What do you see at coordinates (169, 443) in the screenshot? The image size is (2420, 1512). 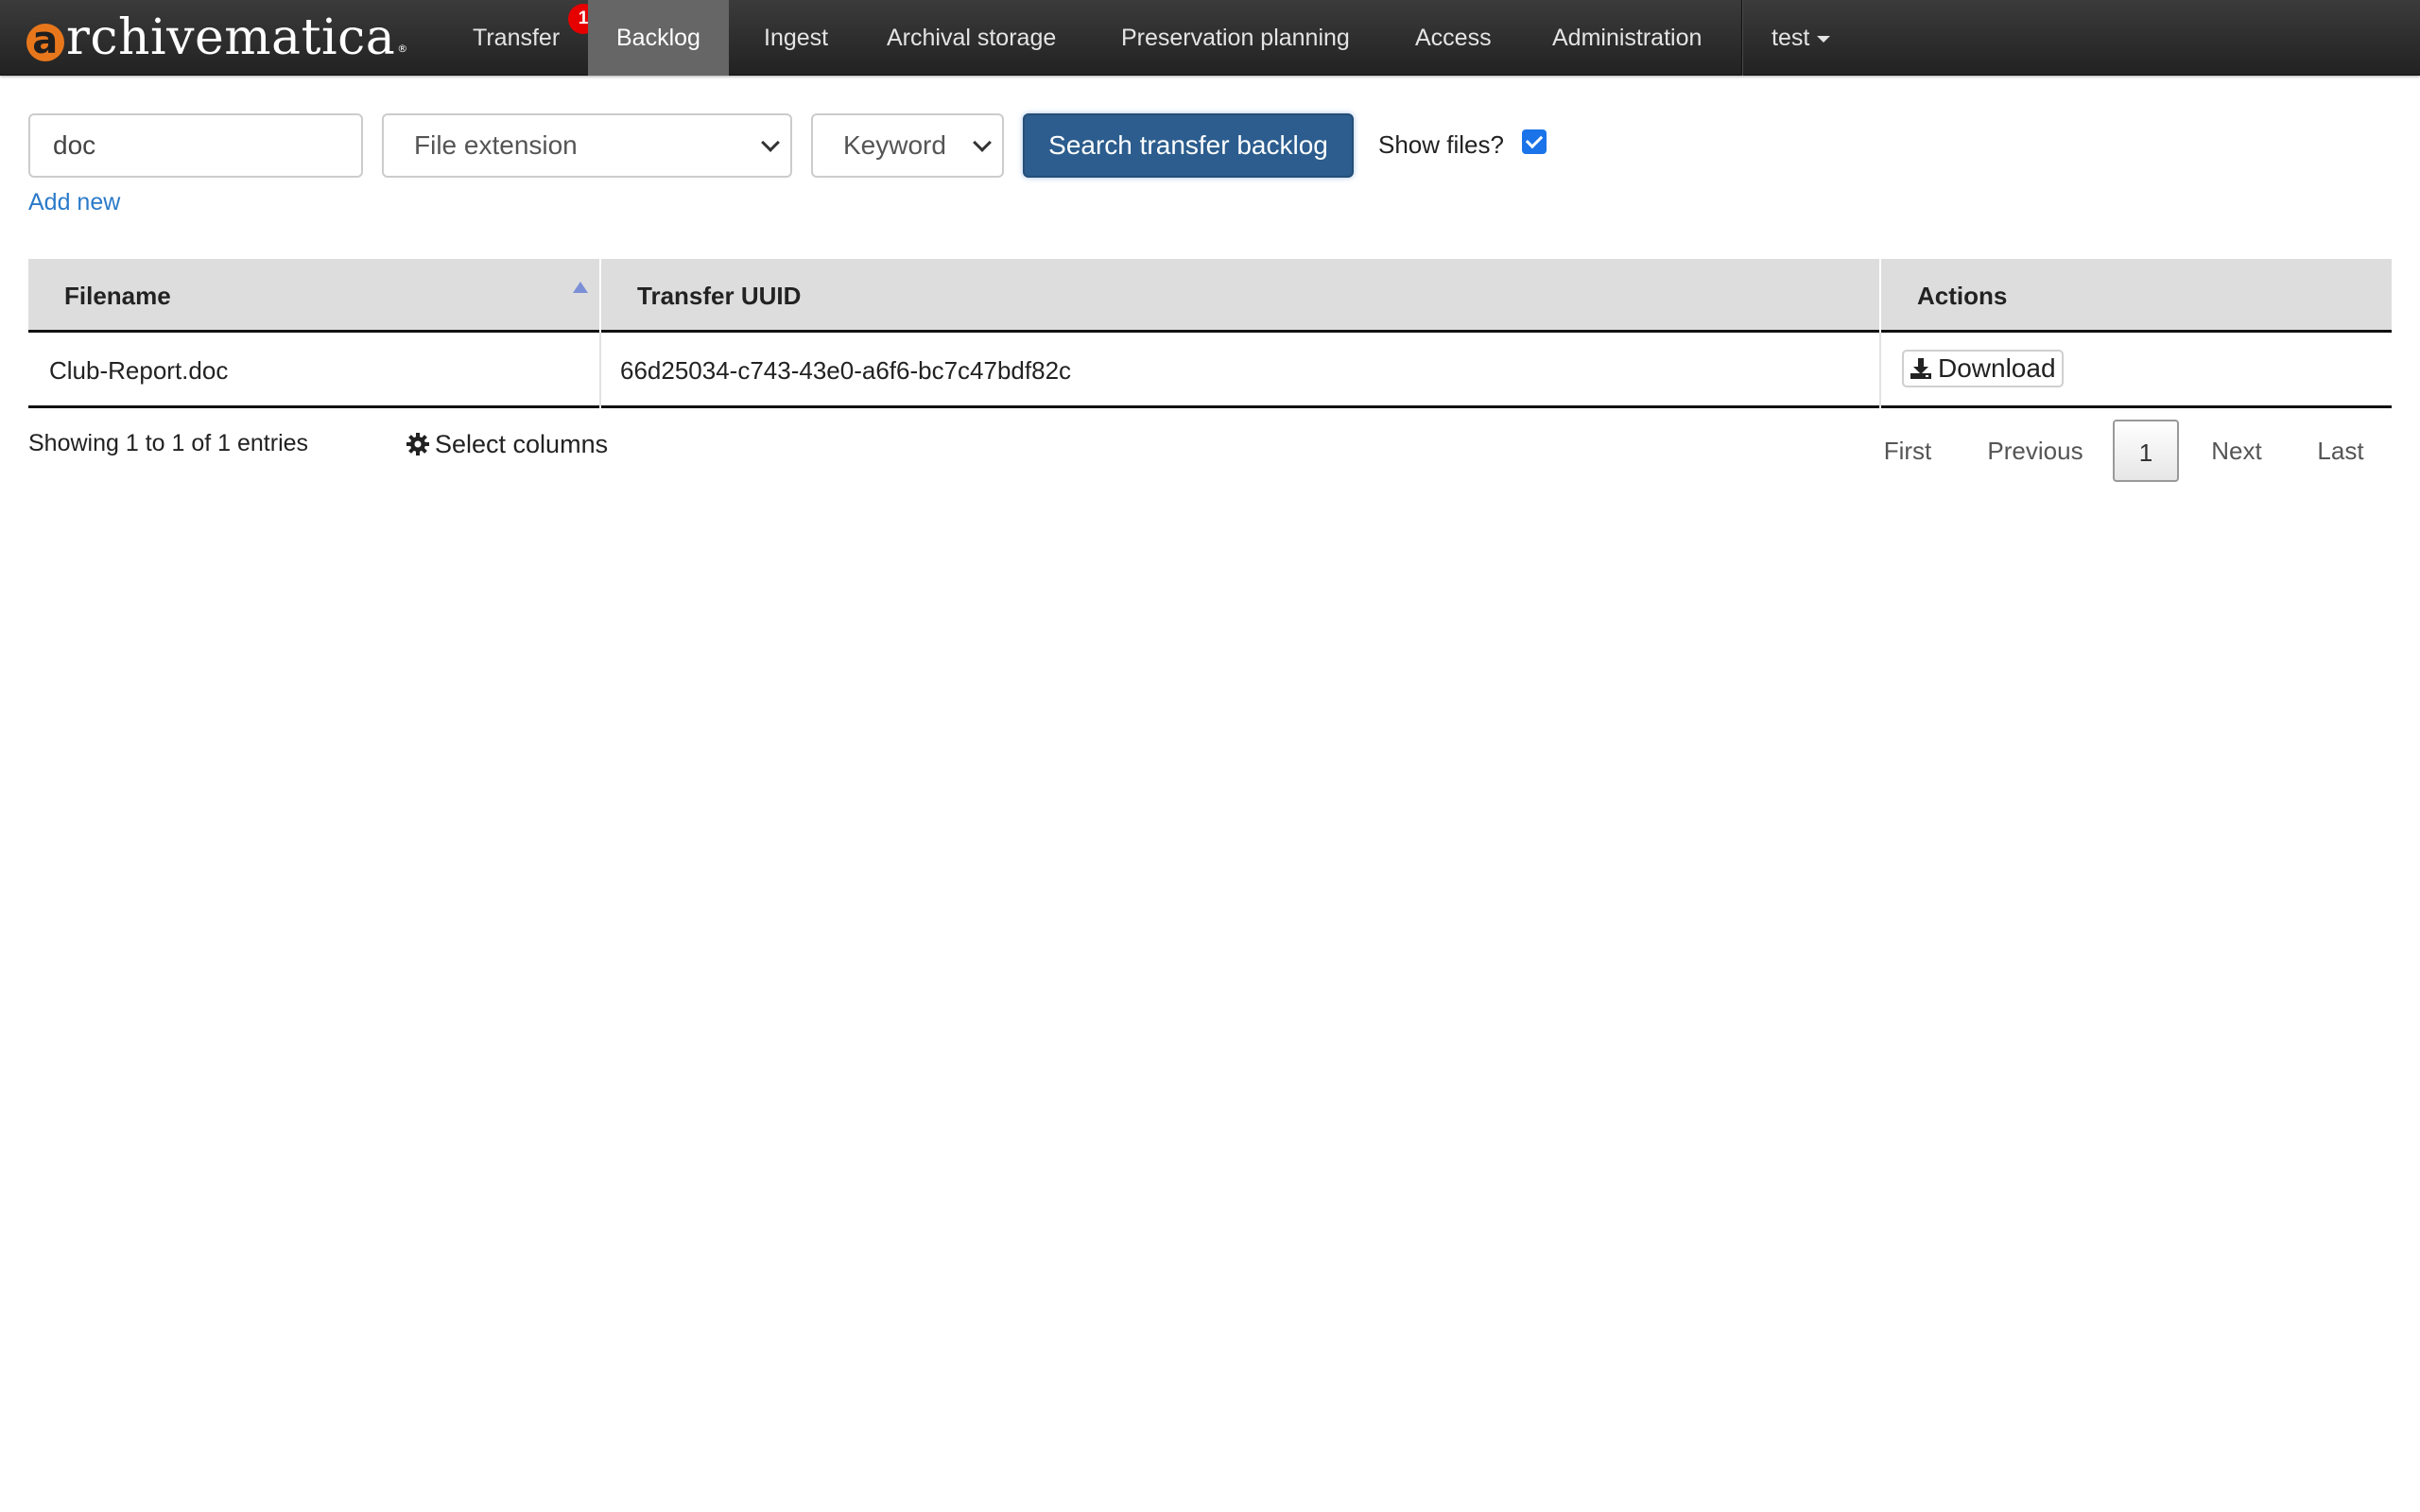 I see `table-info: Showing 1 to 1 of 1 entries` at bounding box center [169, 443].